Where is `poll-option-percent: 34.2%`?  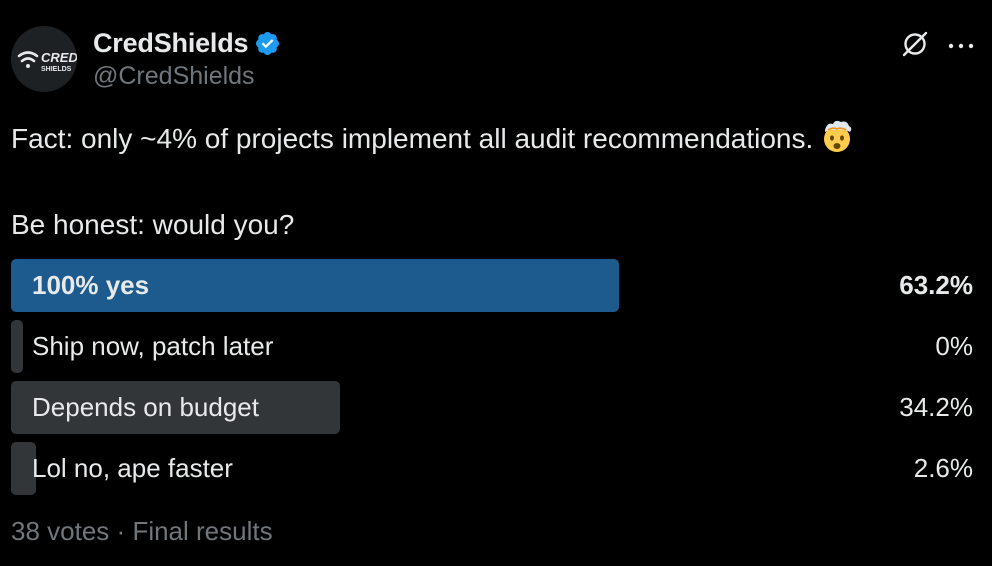
poll-option-percent: 34.2% is located at coordinates (936, 407).